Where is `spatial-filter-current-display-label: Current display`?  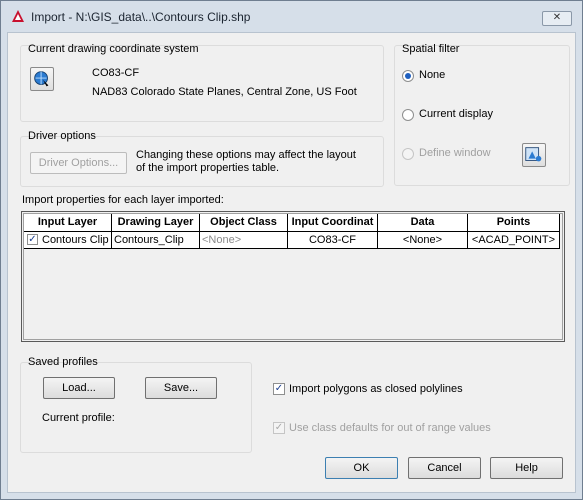
spatial-filter-current-display-label: Current display is located at coordinates (456, 114).